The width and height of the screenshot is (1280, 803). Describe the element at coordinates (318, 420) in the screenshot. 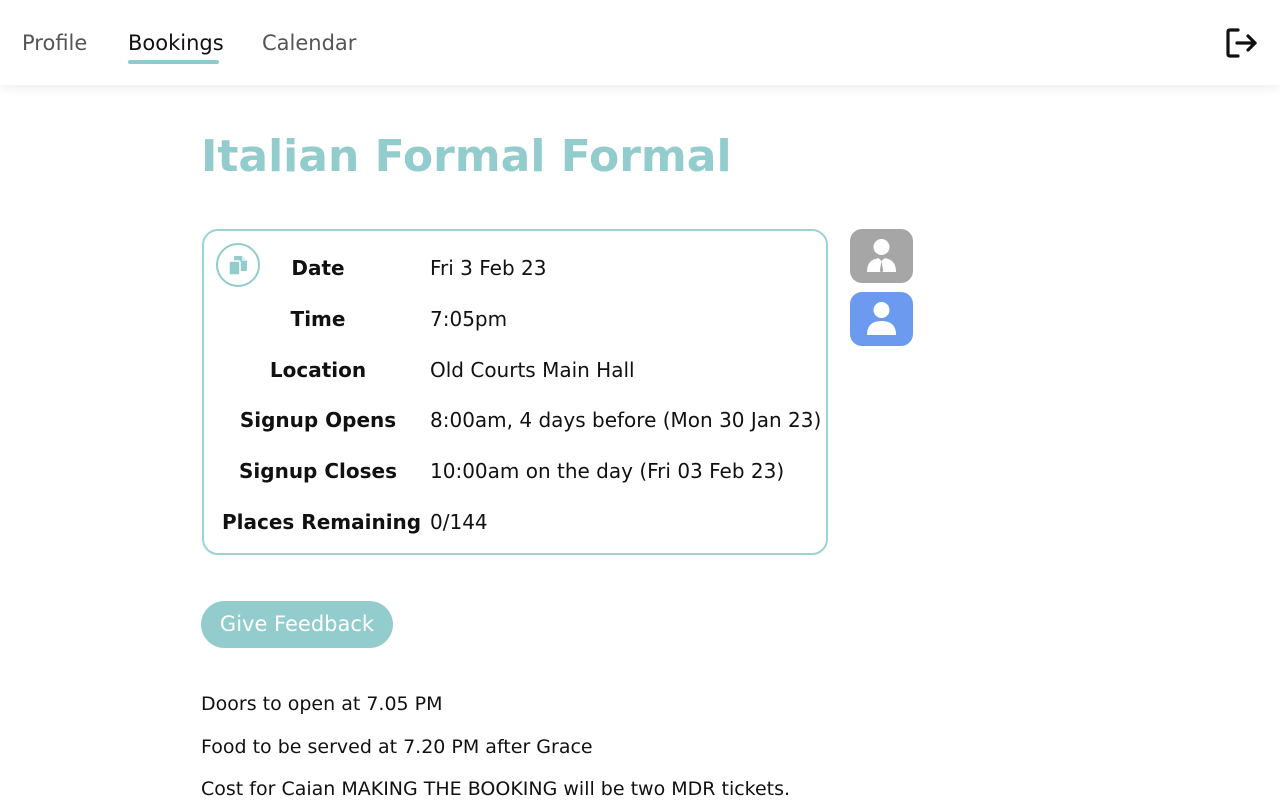

I see `detail-label: Signup Opens` at that location.